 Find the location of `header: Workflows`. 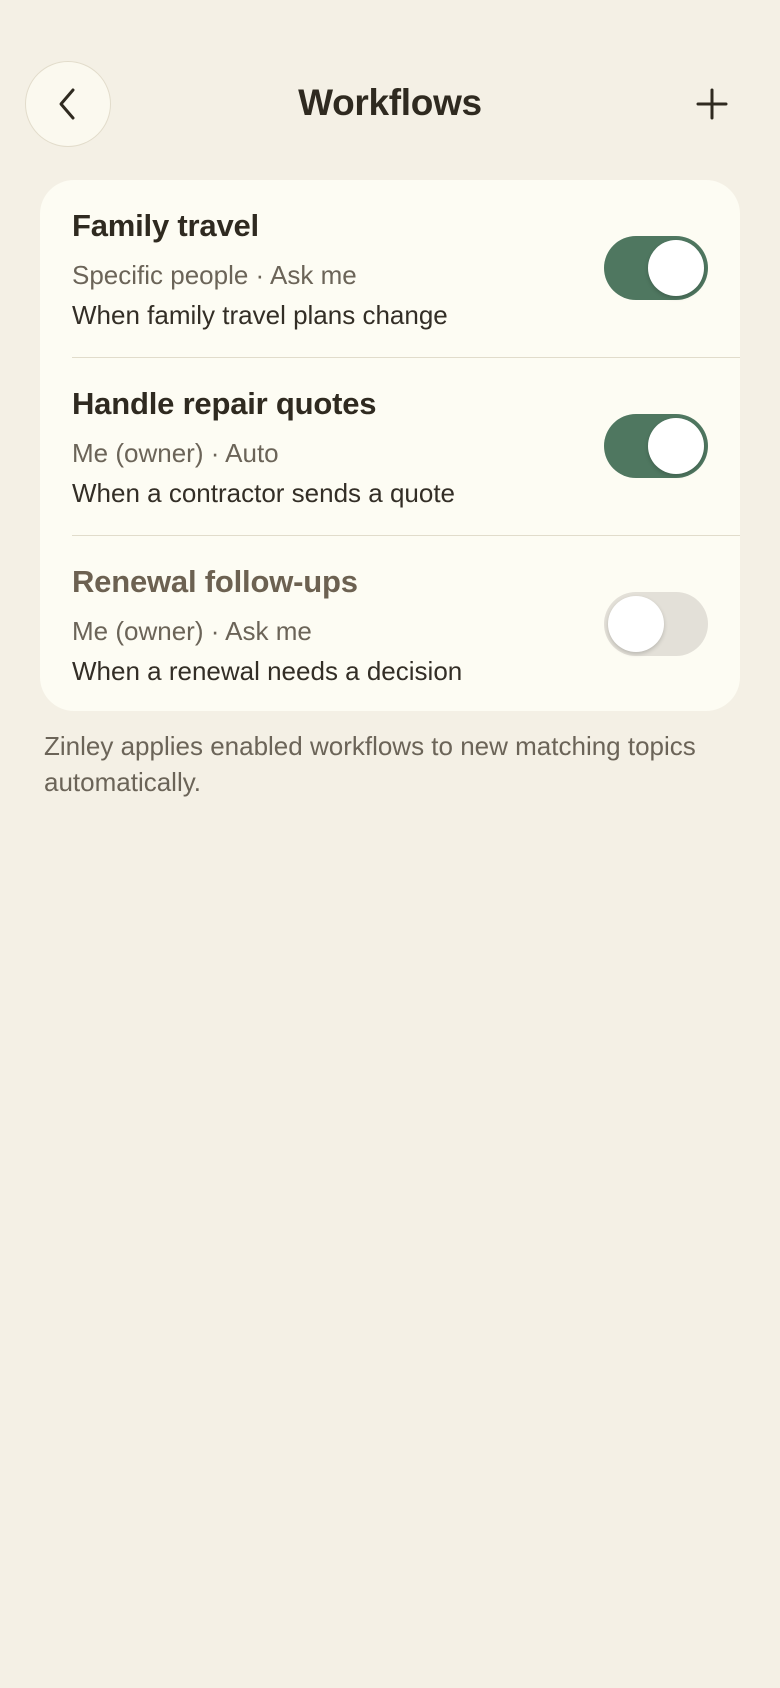

header: Workflows is located at coordinates (390, 90).